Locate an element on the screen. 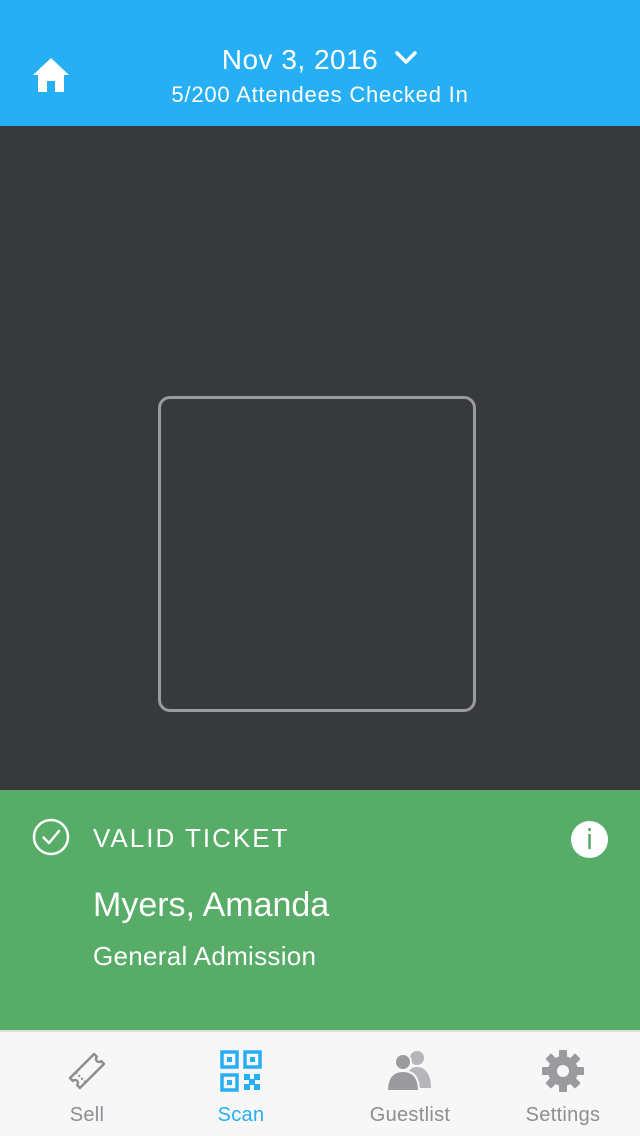  tab-label: Settings is located at coordinates (563, 1115).